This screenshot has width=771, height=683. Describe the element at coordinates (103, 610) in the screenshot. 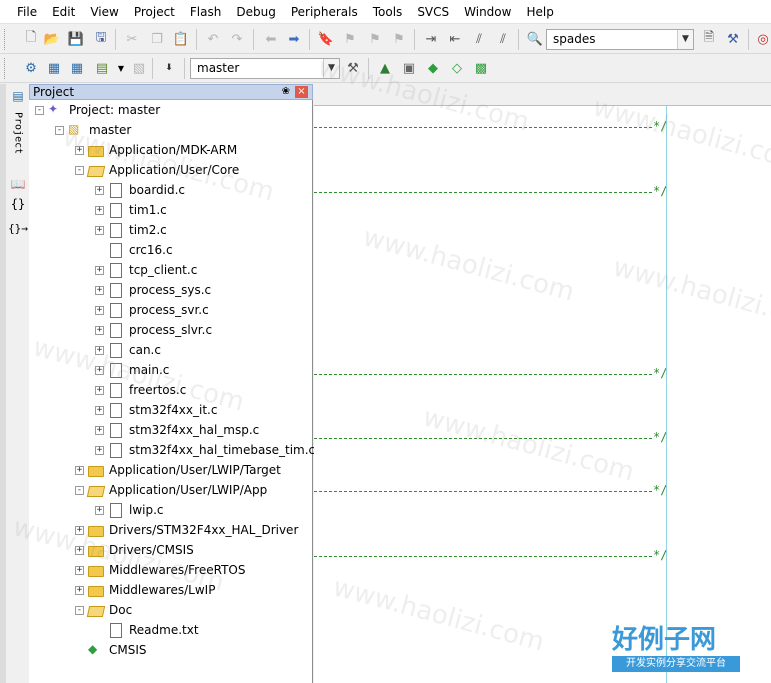

I see `tree-item: - Doc` at that location.